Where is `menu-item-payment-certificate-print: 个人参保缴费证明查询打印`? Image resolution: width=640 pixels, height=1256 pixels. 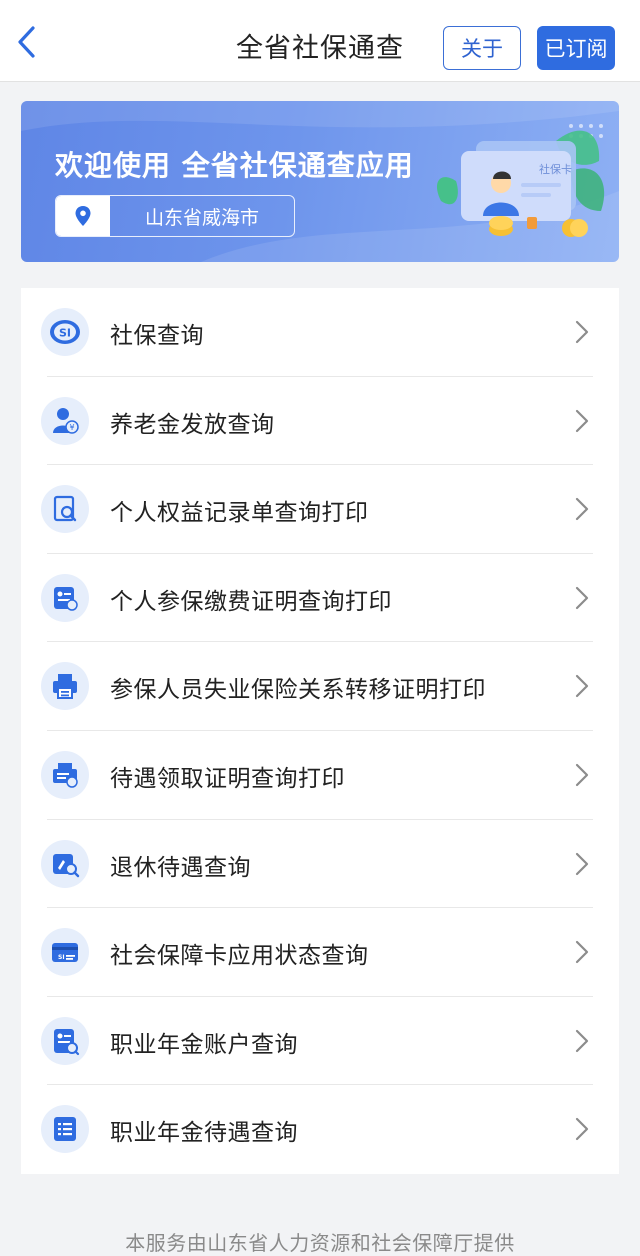 menu-item-payment-certificate-print: 个人参保缴费证明查询打印 is located at coordinates (320, 598).